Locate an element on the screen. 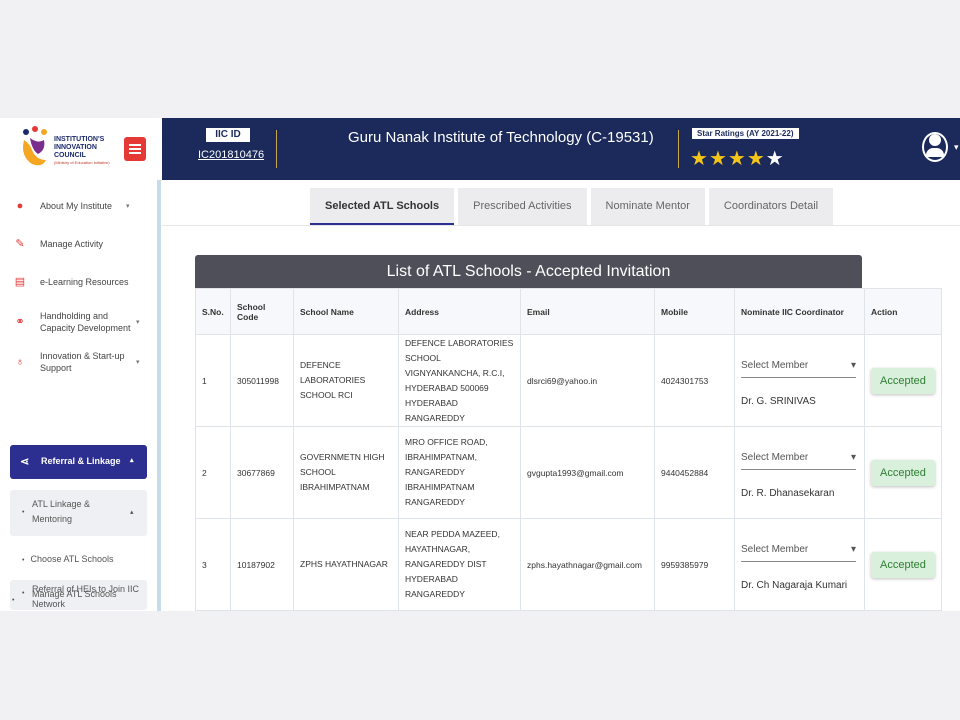  sidebar-item-referral-linkage: ⋖ Referral & Linkage ▴ is located at coordinates (78, 462).